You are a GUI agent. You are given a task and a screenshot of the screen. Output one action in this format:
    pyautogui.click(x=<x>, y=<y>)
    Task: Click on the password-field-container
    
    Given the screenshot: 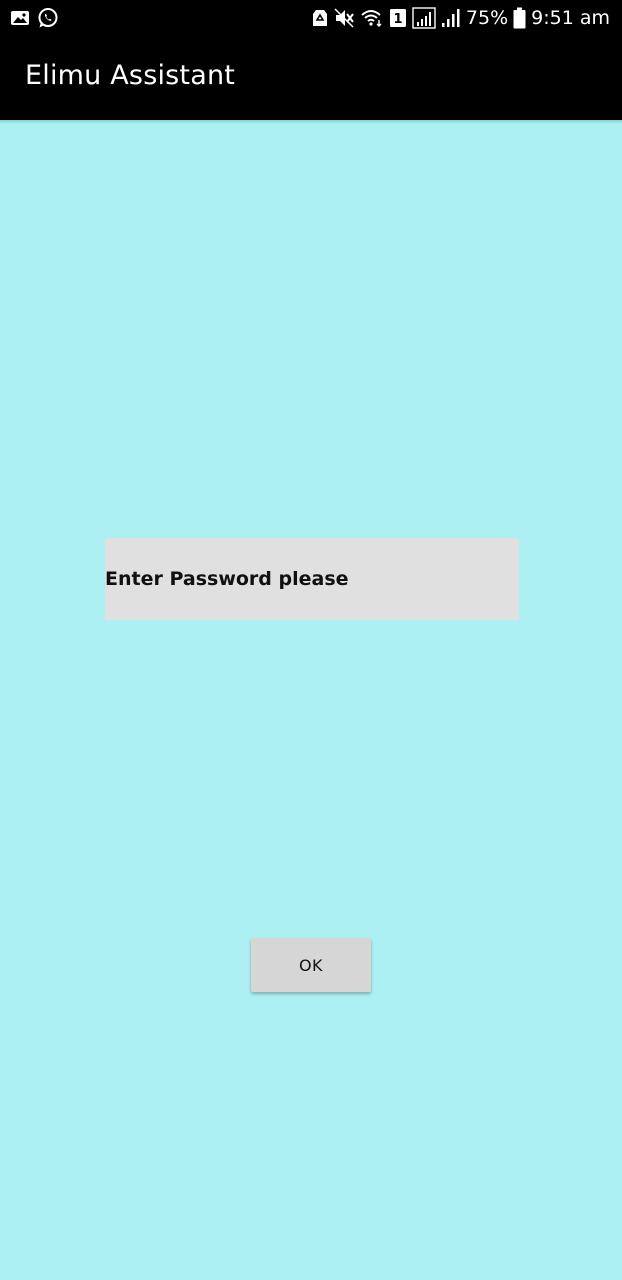 What is the action you would take?
    pyautogui.click(x=312, y=579)
    